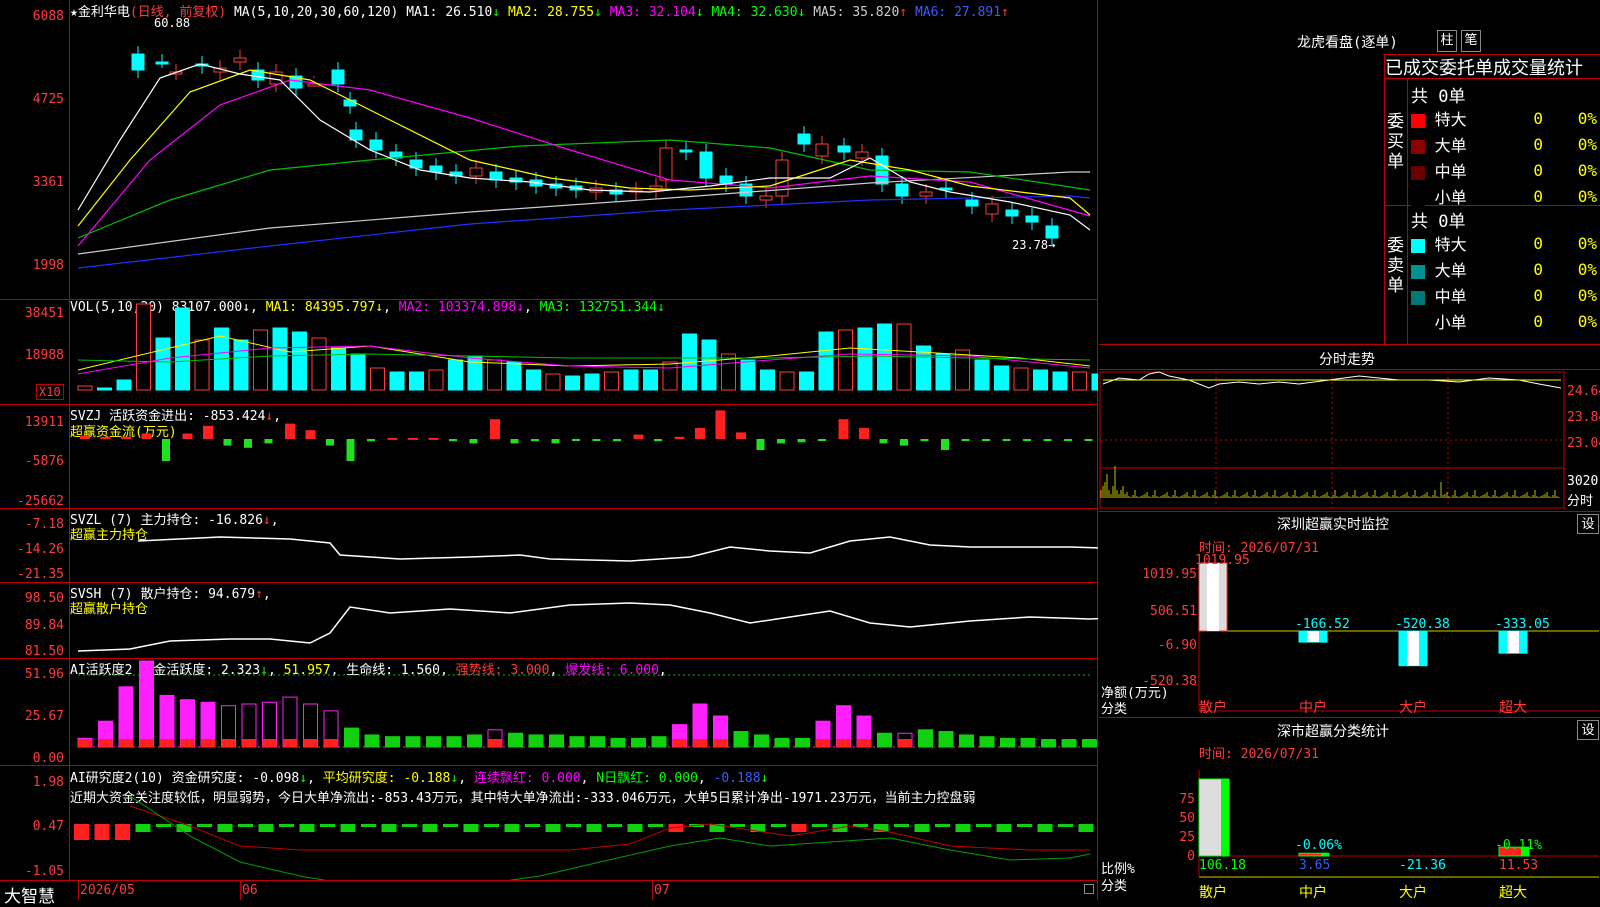 The height and width of the screenshot is (907, 1600). What do you see at coordinates (584, 545) in the screenshot?
I see `main-position-chart` at bounding box center [584, 545].